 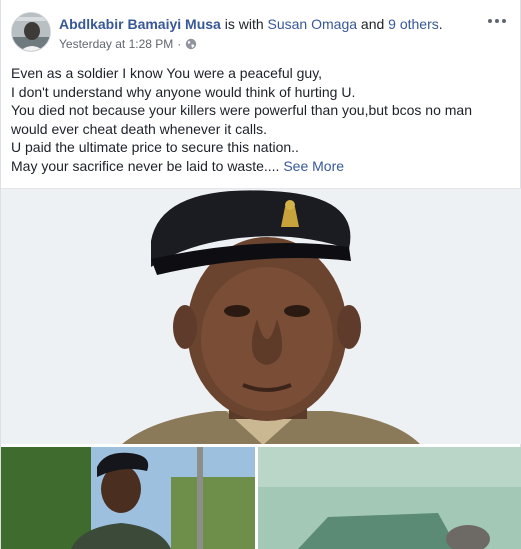 What do you see at coordinates (31, 32) in the screenshot?
I see `author-avatar` at bounding box center [31, 32].